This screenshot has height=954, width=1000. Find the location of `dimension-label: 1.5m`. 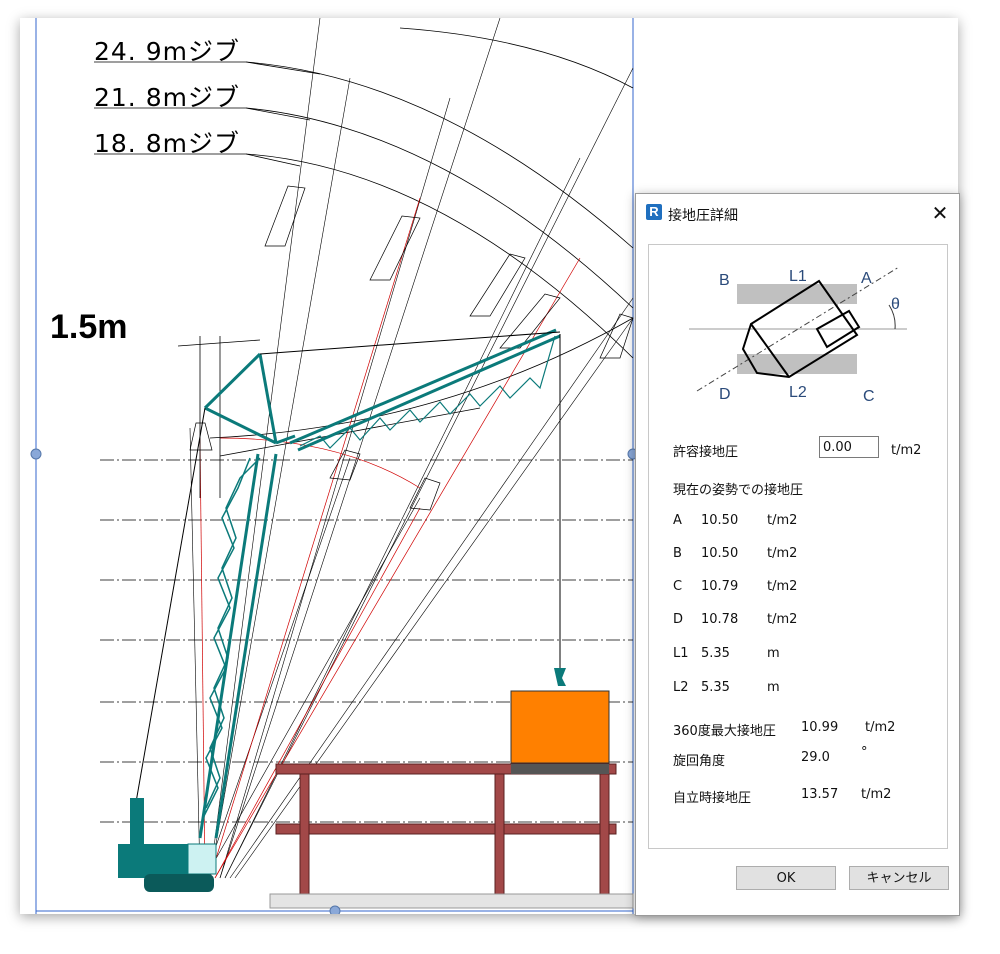

dimension-label: 1.5m is located at coordinates (89, 327).